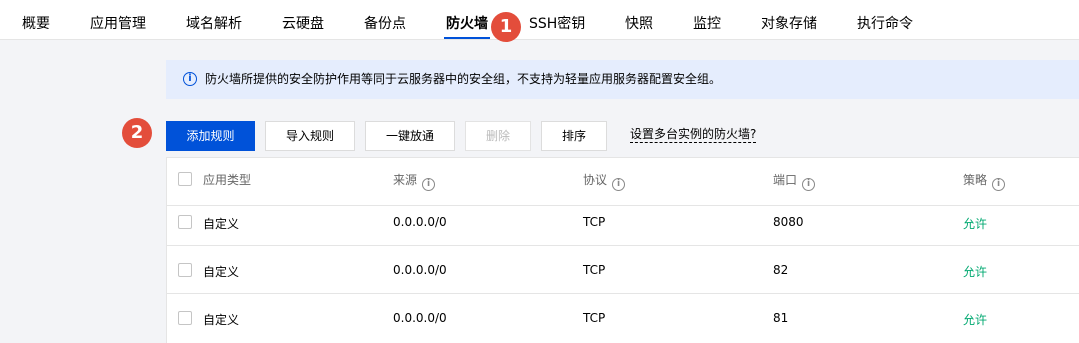  Describe the element at coordinates (693, 134) in the screenshot. I see `multi-instance-firewall-link: 设置多台实例的防火墙?` at that location.